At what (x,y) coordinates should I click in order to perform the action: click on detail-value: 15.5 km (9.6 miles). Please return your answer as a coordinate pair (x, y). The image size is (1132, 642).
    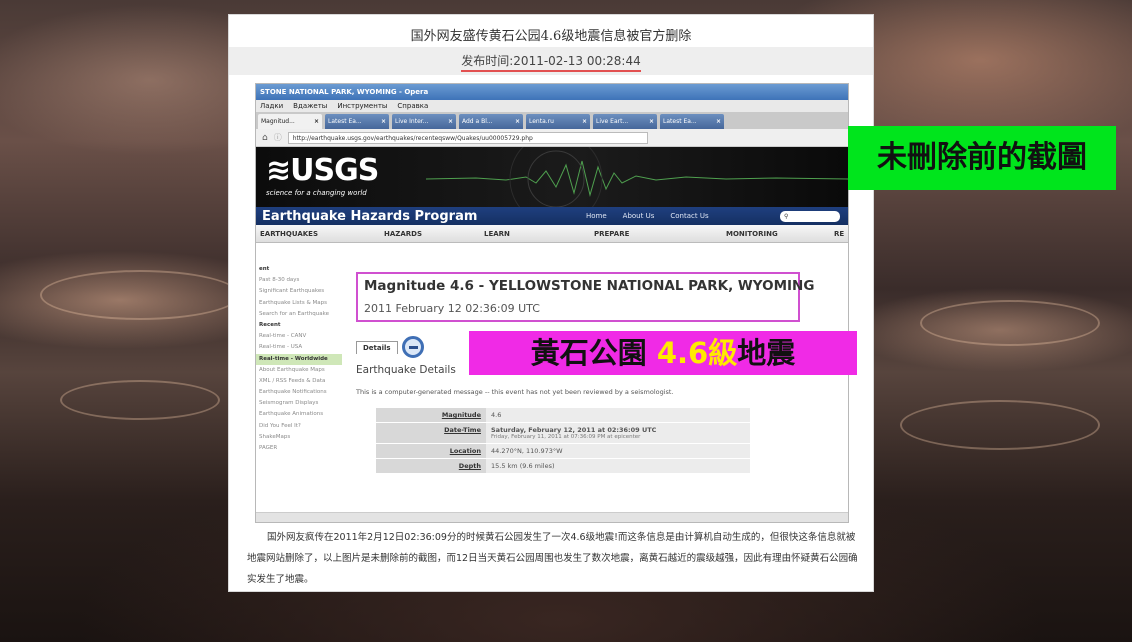
    Looking at the image, I should click on (618, 466).